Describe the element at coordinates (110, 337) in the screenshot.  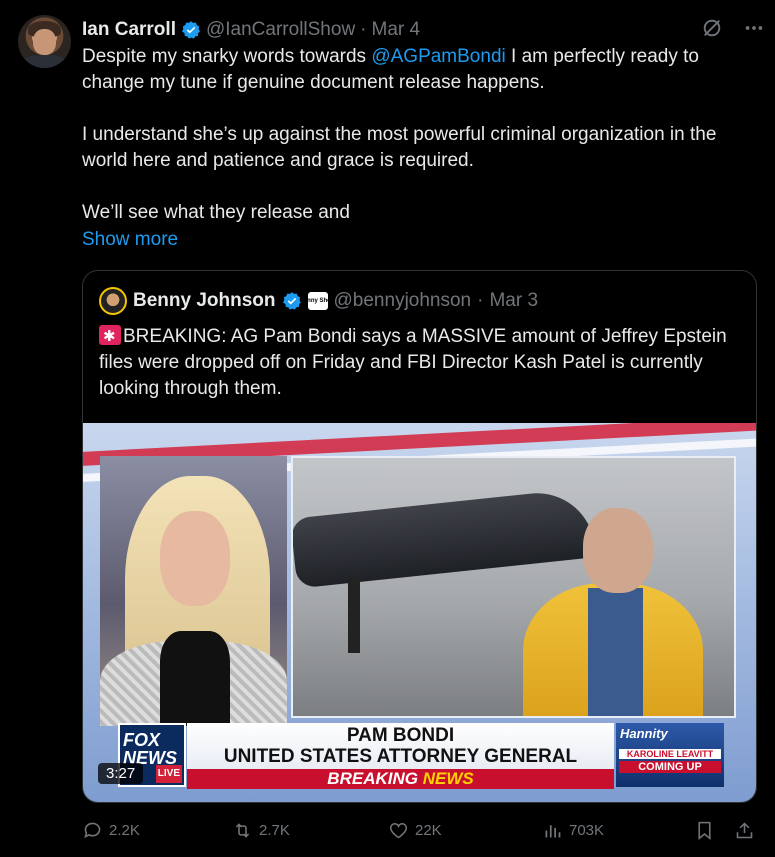
I see `siren-emoji-icon` at that location.